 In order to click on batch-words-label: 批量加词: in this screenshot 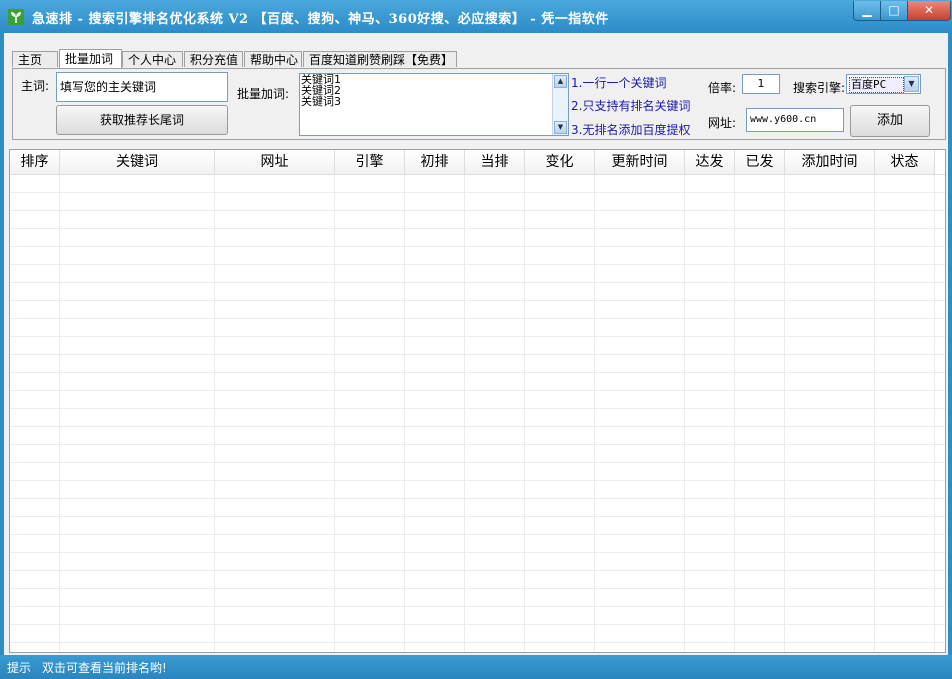, I will do `click(263, 94)`.